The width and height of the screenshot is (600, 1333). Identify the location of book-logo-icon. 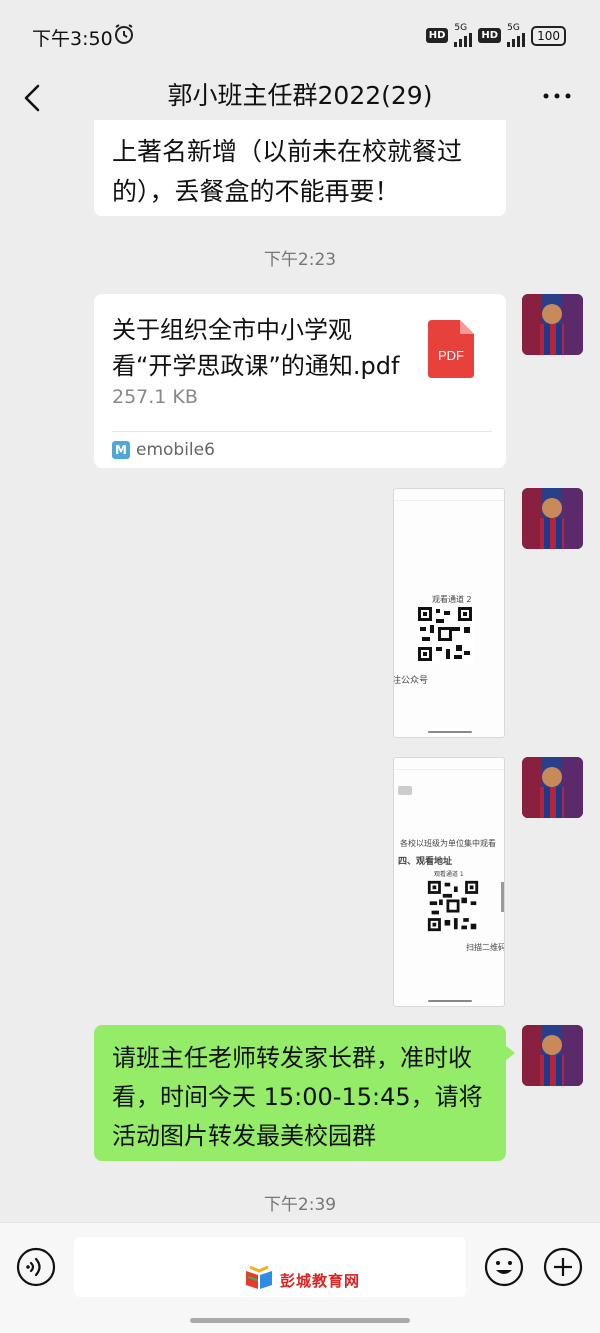
(259, 1280).